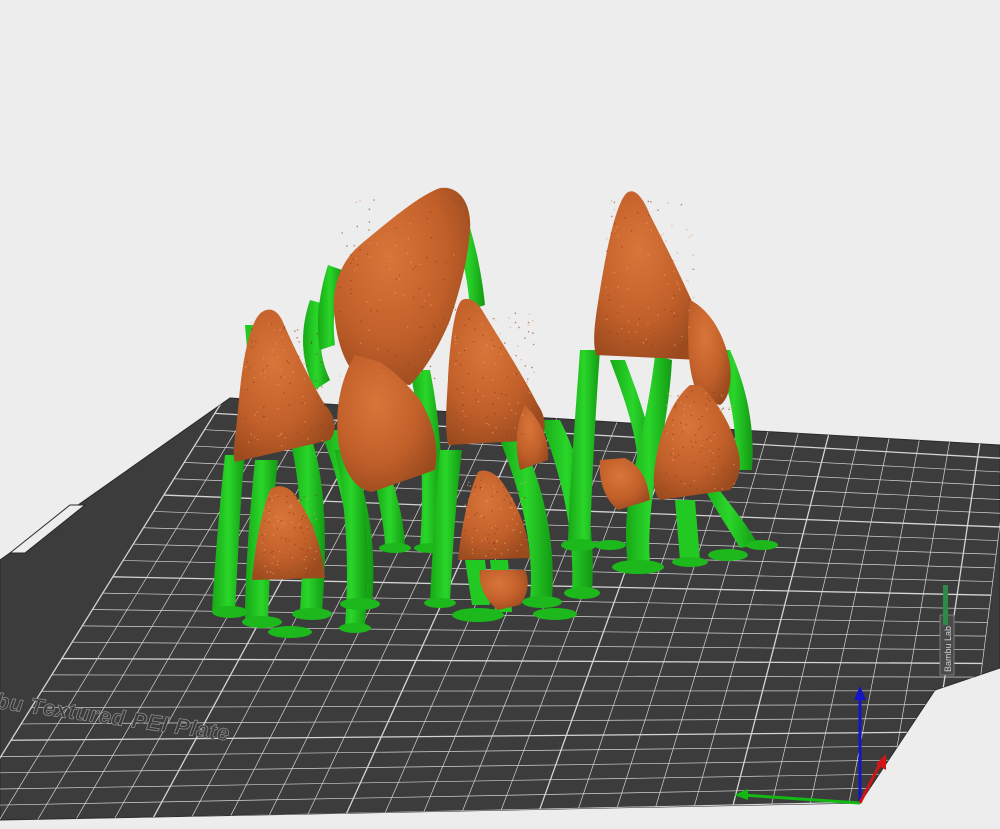 Image resolution: width=1000 pixels, height=829 pixels. What do you see at coordinates (948, 649) in the screenshot?
I see `brand-text: Bambu Lab` at bounding box center [948, 649].